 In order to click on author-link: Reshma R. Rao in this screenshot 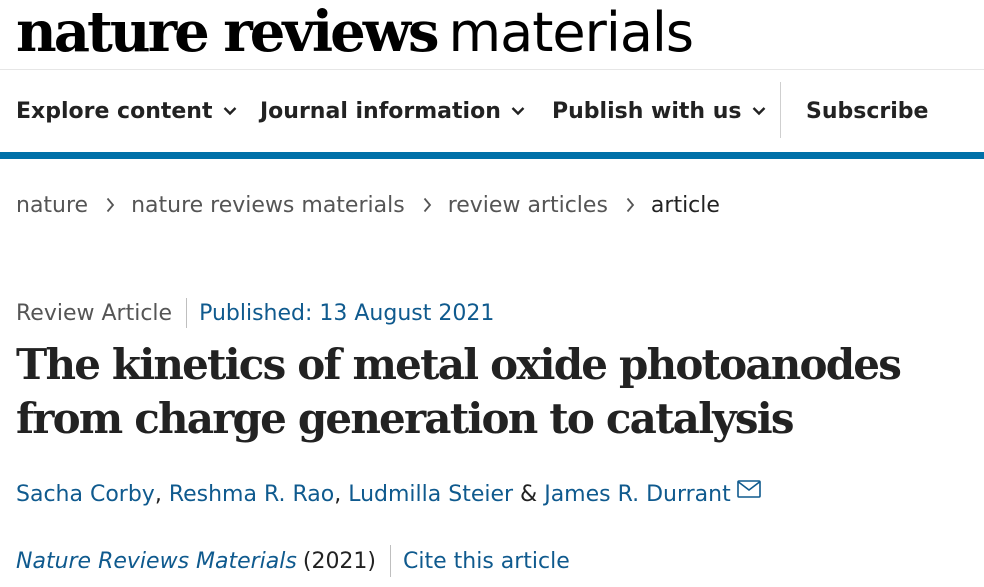, I will do `click(251, 494)`.